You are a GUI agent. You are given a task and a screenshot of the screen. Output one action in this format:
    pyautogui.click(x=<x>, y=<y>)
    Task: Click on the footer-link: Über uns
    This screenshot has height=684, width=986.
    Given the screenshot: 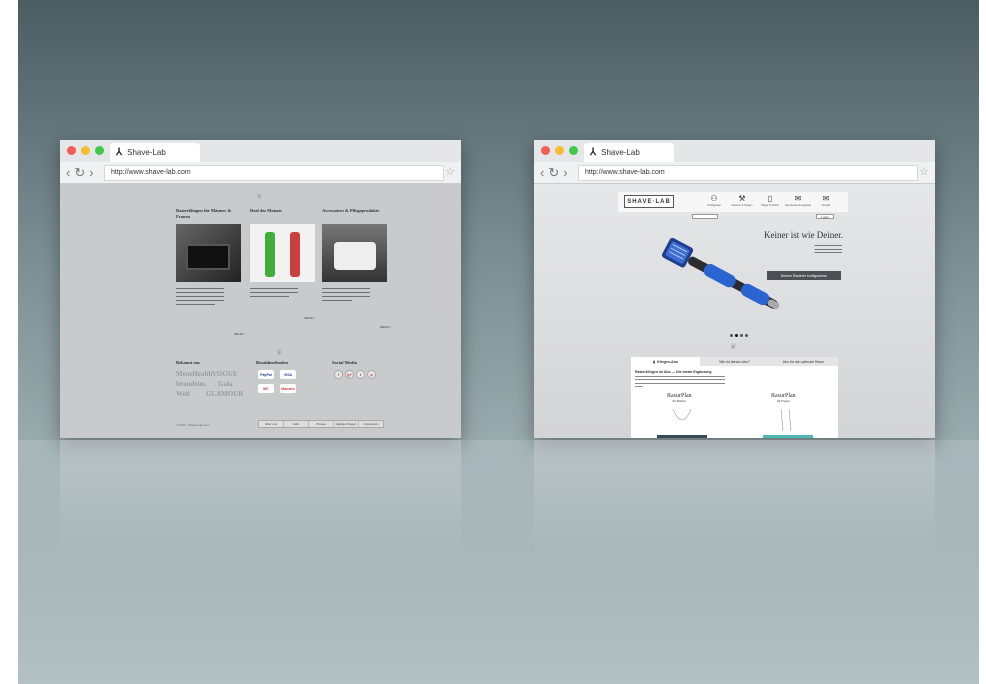 What is the action you would take?
    pyautogui.click(x=271, y=424)
    